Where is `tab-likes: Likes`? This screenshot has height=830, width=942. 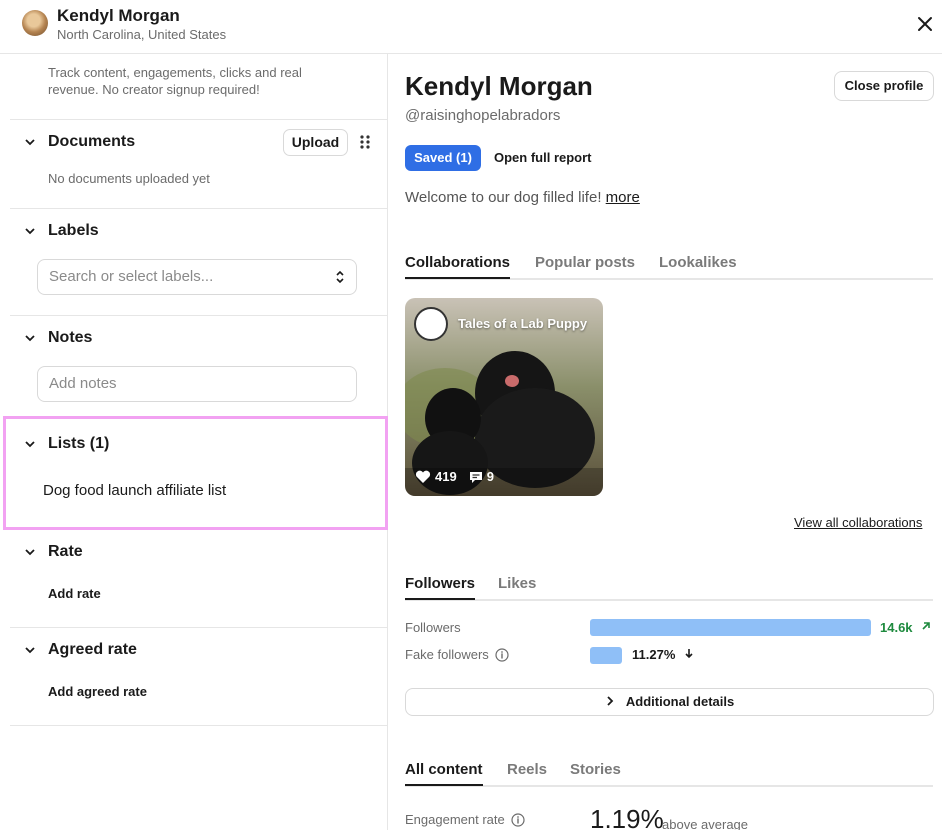 tab-likes: Likes is located at coordinates (517, 586).